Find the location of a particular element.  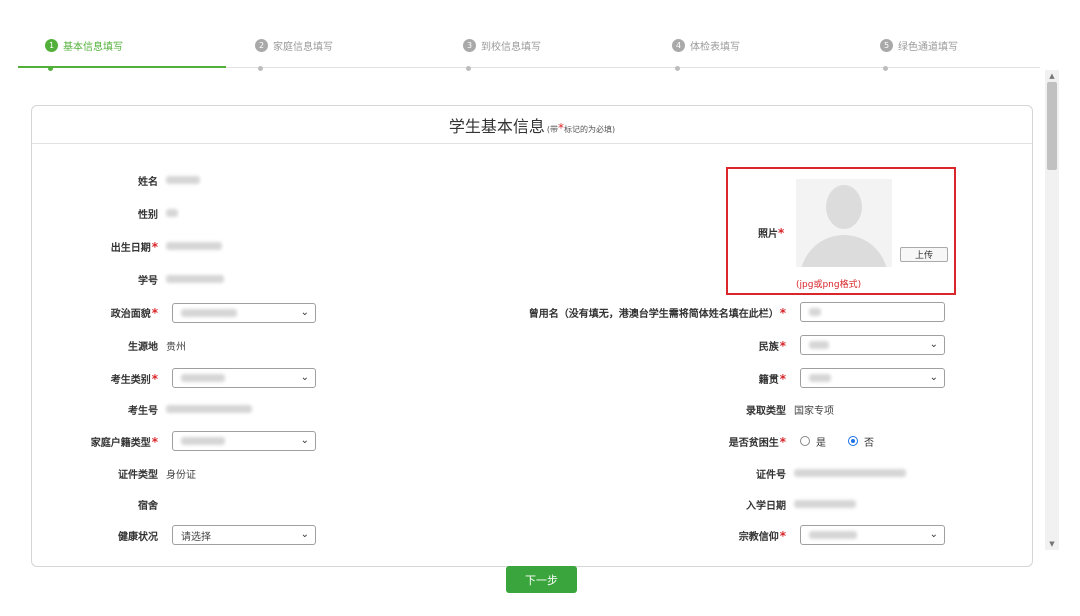

step-green-channel: 5 绿色通道填写 is located at coordinates (919, 54).